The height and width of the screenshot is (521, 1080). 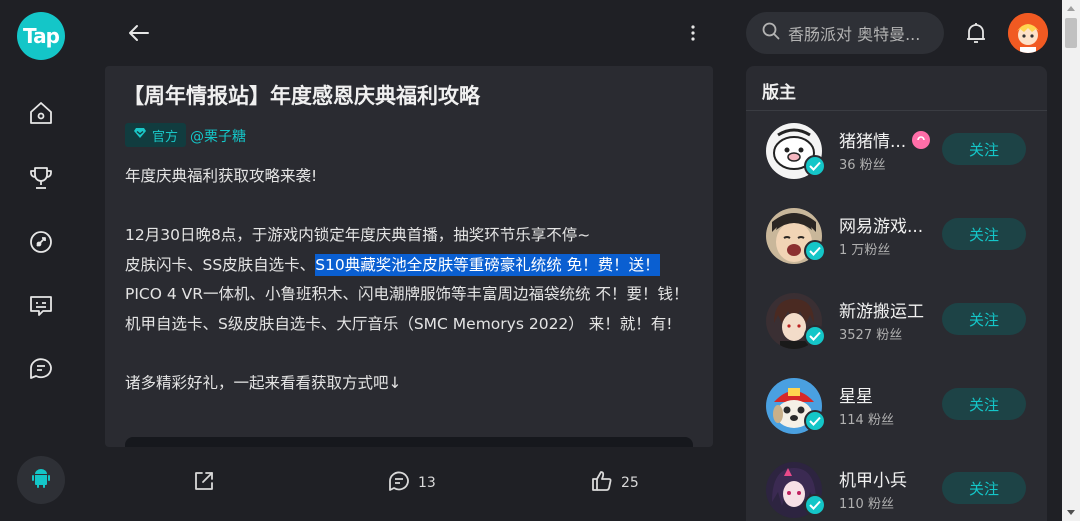 I want to click on moderator-fans: 1 万粉丝, so click(x=865, y=250).